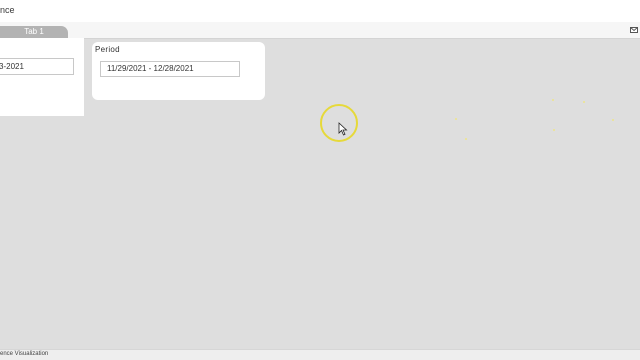  What do you see at coordinates (170, 69) in the screenshot?
I see `period-date-range-input: 11/29/2021 - 12/28/2021` at bounding box center [170, 69].